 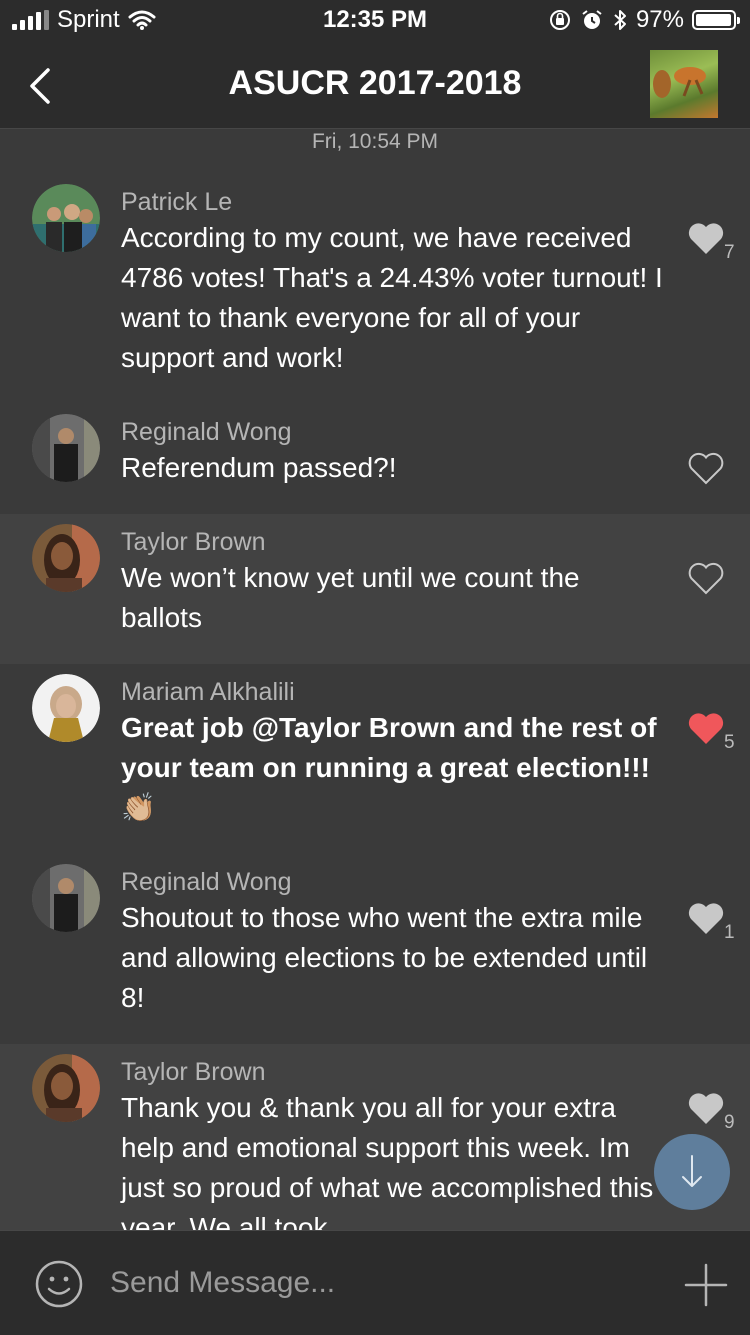 What do you see at coordinates (380, 1283) in the screenshot?
I see `message-input` at bounding box center [380, 1283].